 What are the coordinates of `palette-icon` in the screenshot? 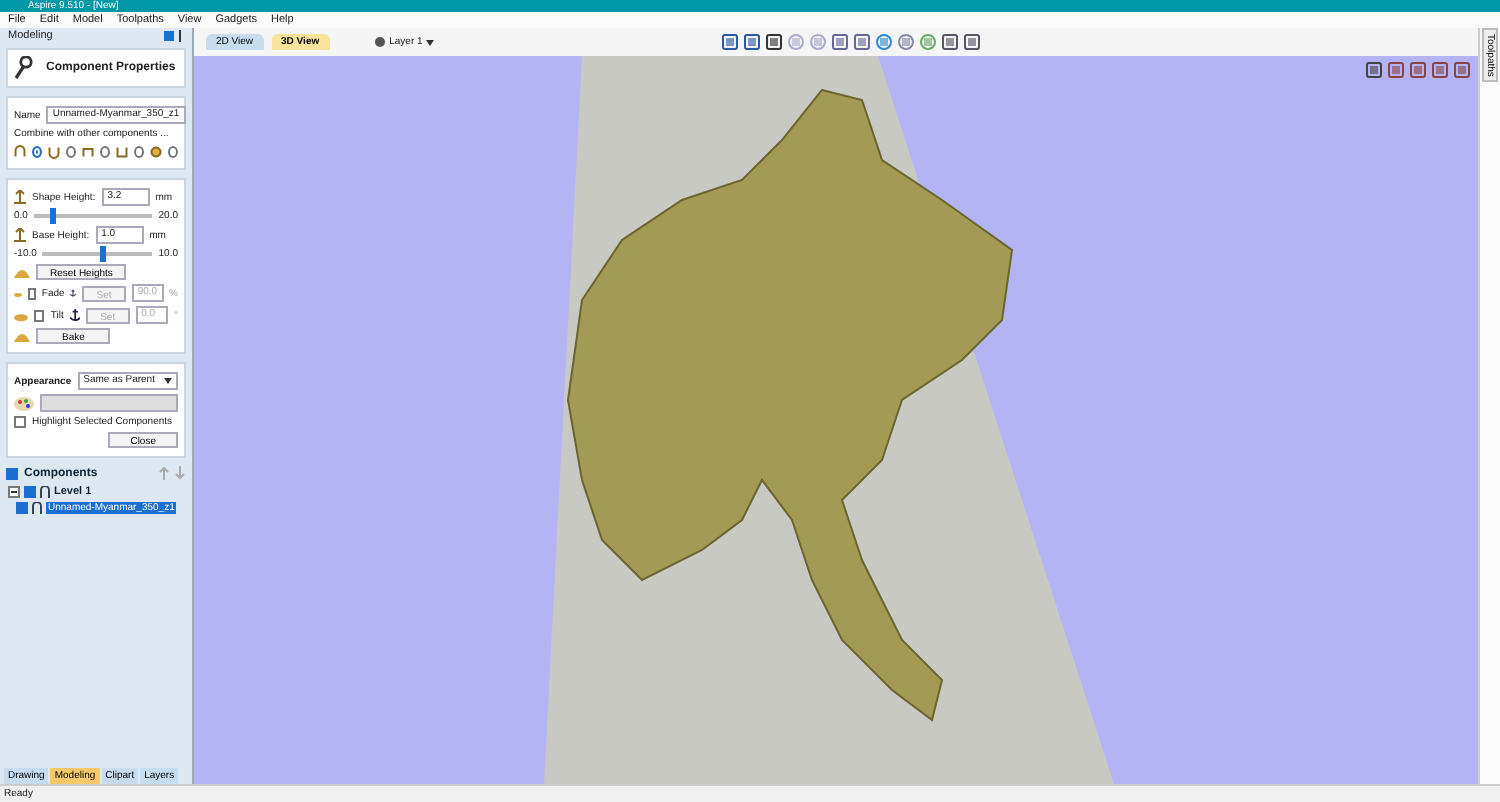 It's located at (24, 403).